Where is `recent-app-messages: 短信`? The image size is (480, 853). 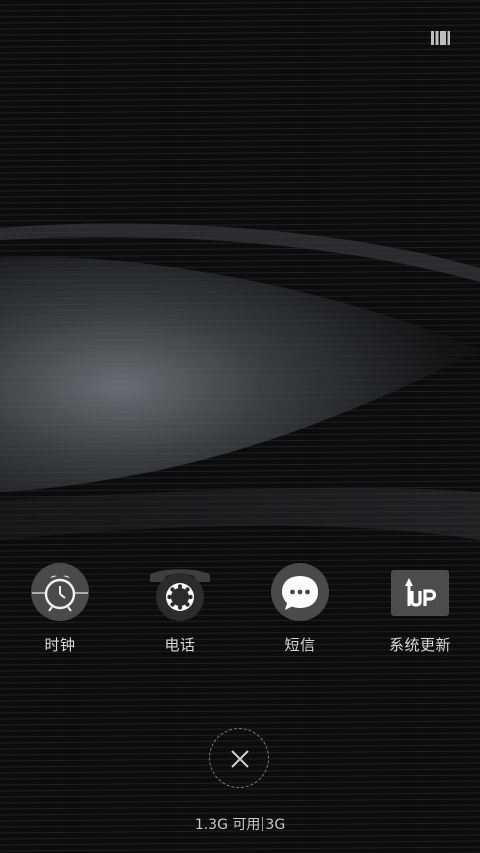 recent-app-messages: 短信 is located at coordinates (300, 612).